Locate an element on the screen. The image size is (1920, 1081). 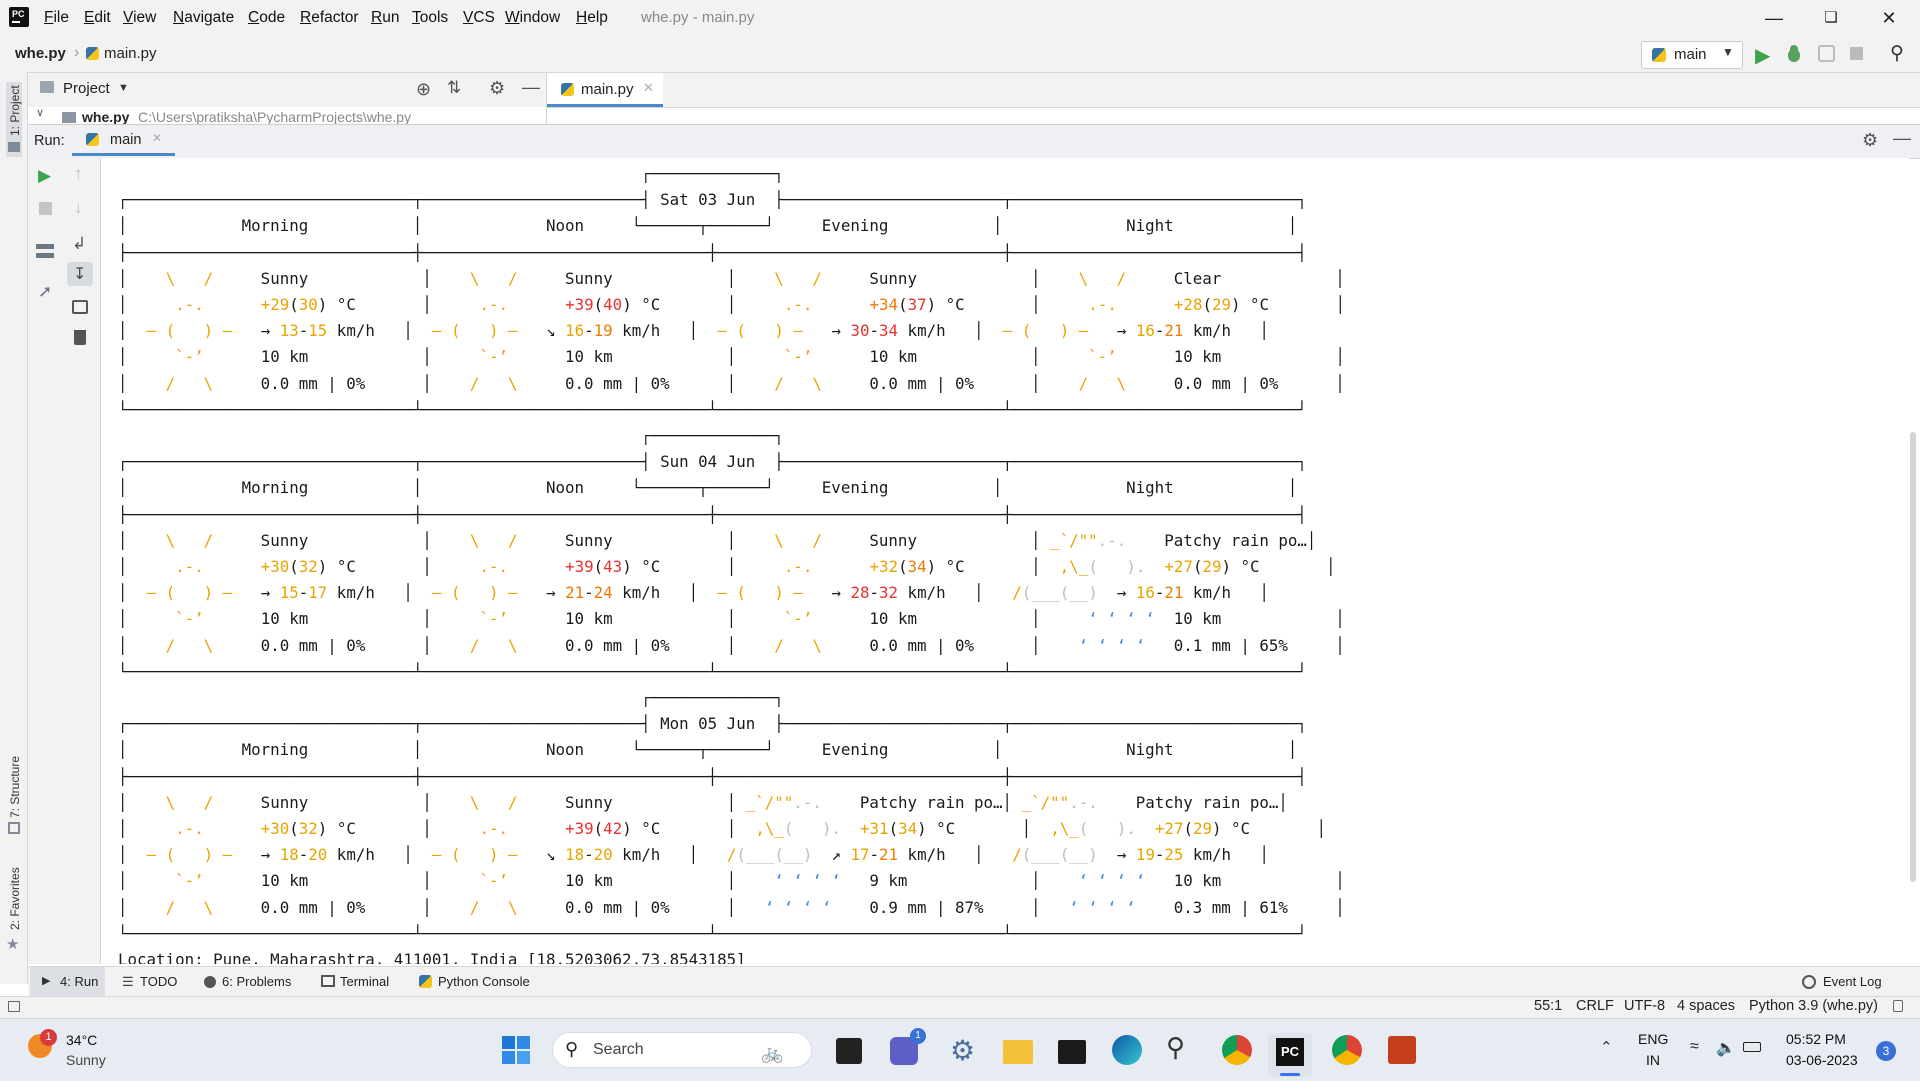
menu-run: Run is located at coordinates (385, 18).